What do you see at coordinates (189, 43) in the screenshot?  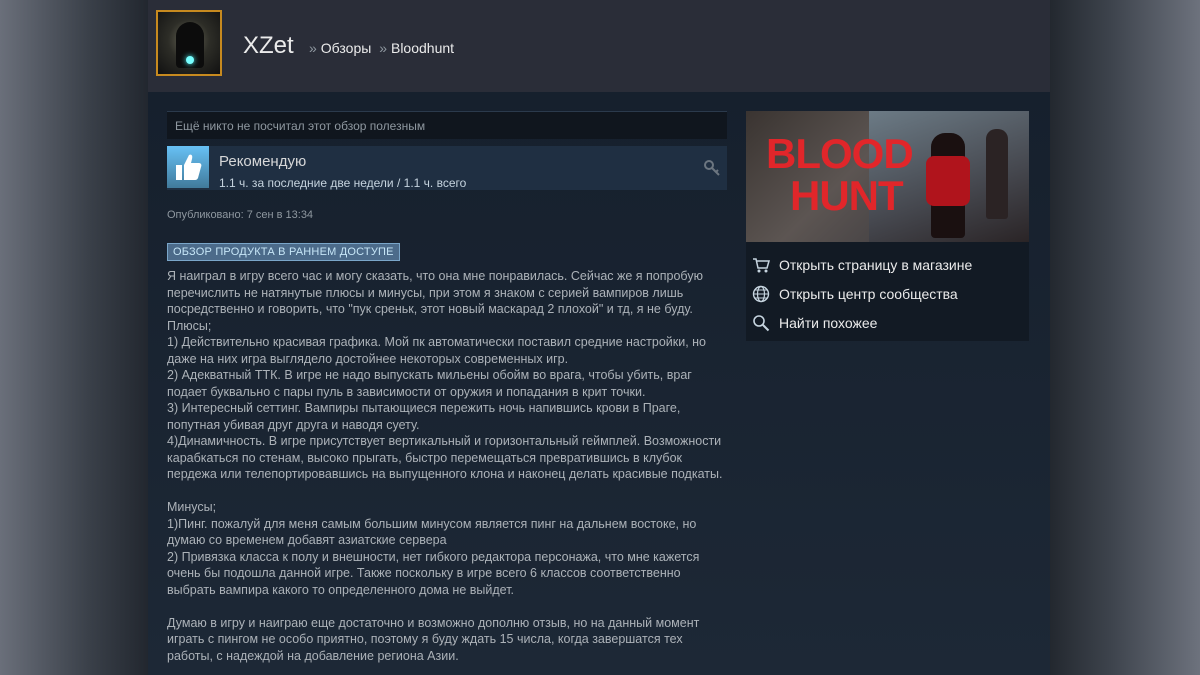 I see `avatar` at bounding box center [189, 43].